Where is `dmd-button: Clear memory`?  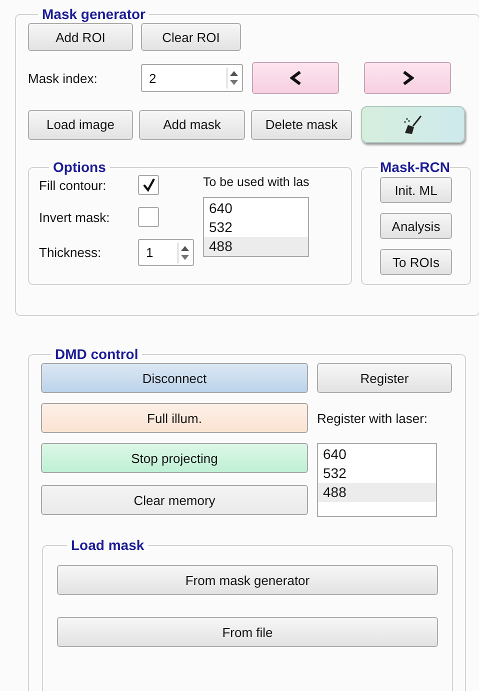 dmd-button: Clear memory is located at coordinates (174, 500).